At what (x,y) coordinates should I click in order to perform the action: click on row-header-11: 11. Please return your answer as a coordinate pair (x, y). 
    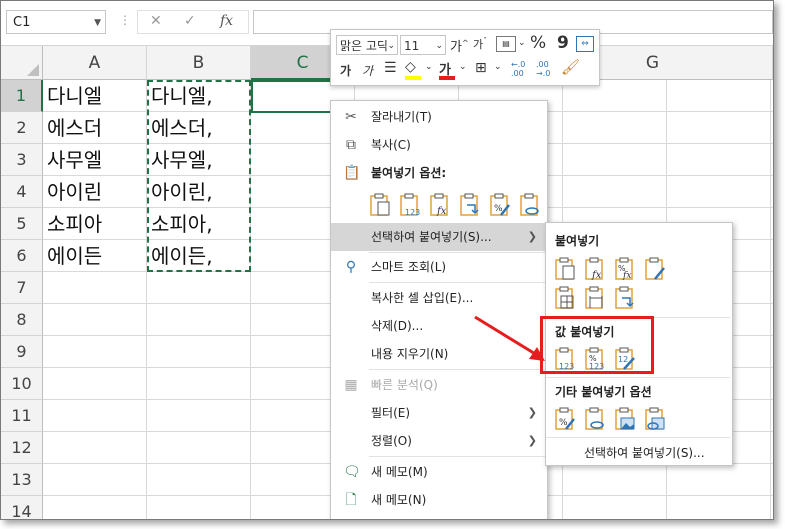
    Looking at the image, I should click on (22, 416).